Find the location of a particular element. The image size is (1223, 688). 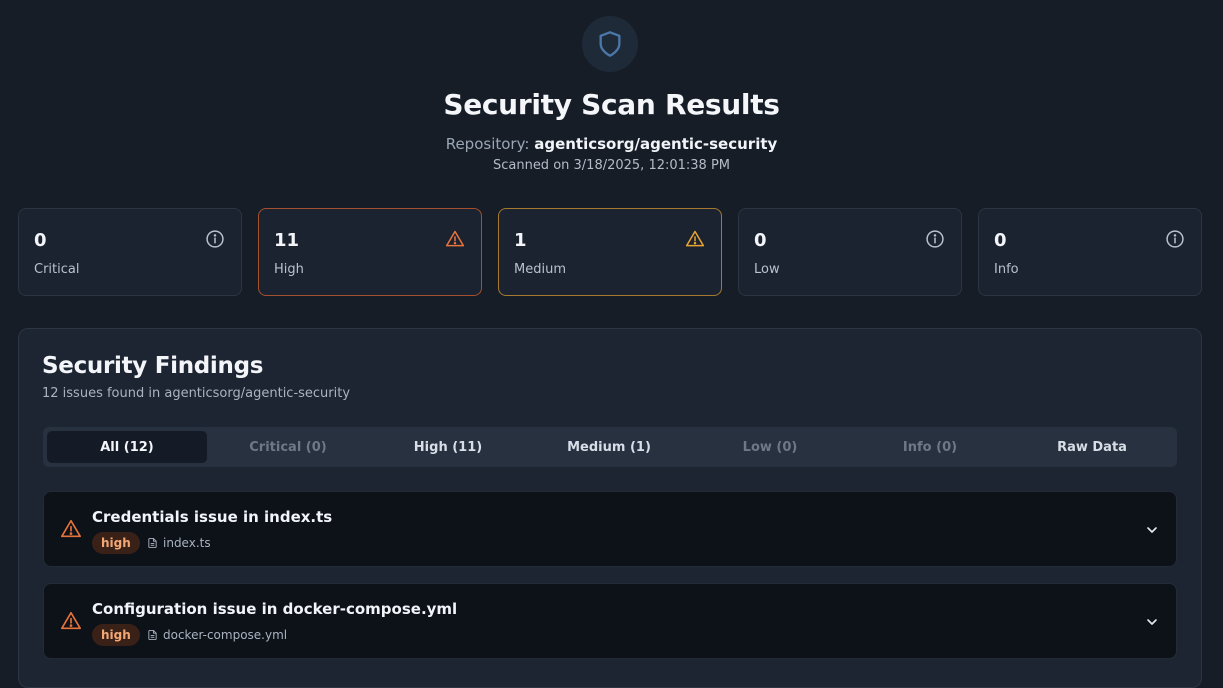

severity-summary: 0 Critical 11 High 1 Medium 0 Low 0 Info is located at coordinates (610, 252).